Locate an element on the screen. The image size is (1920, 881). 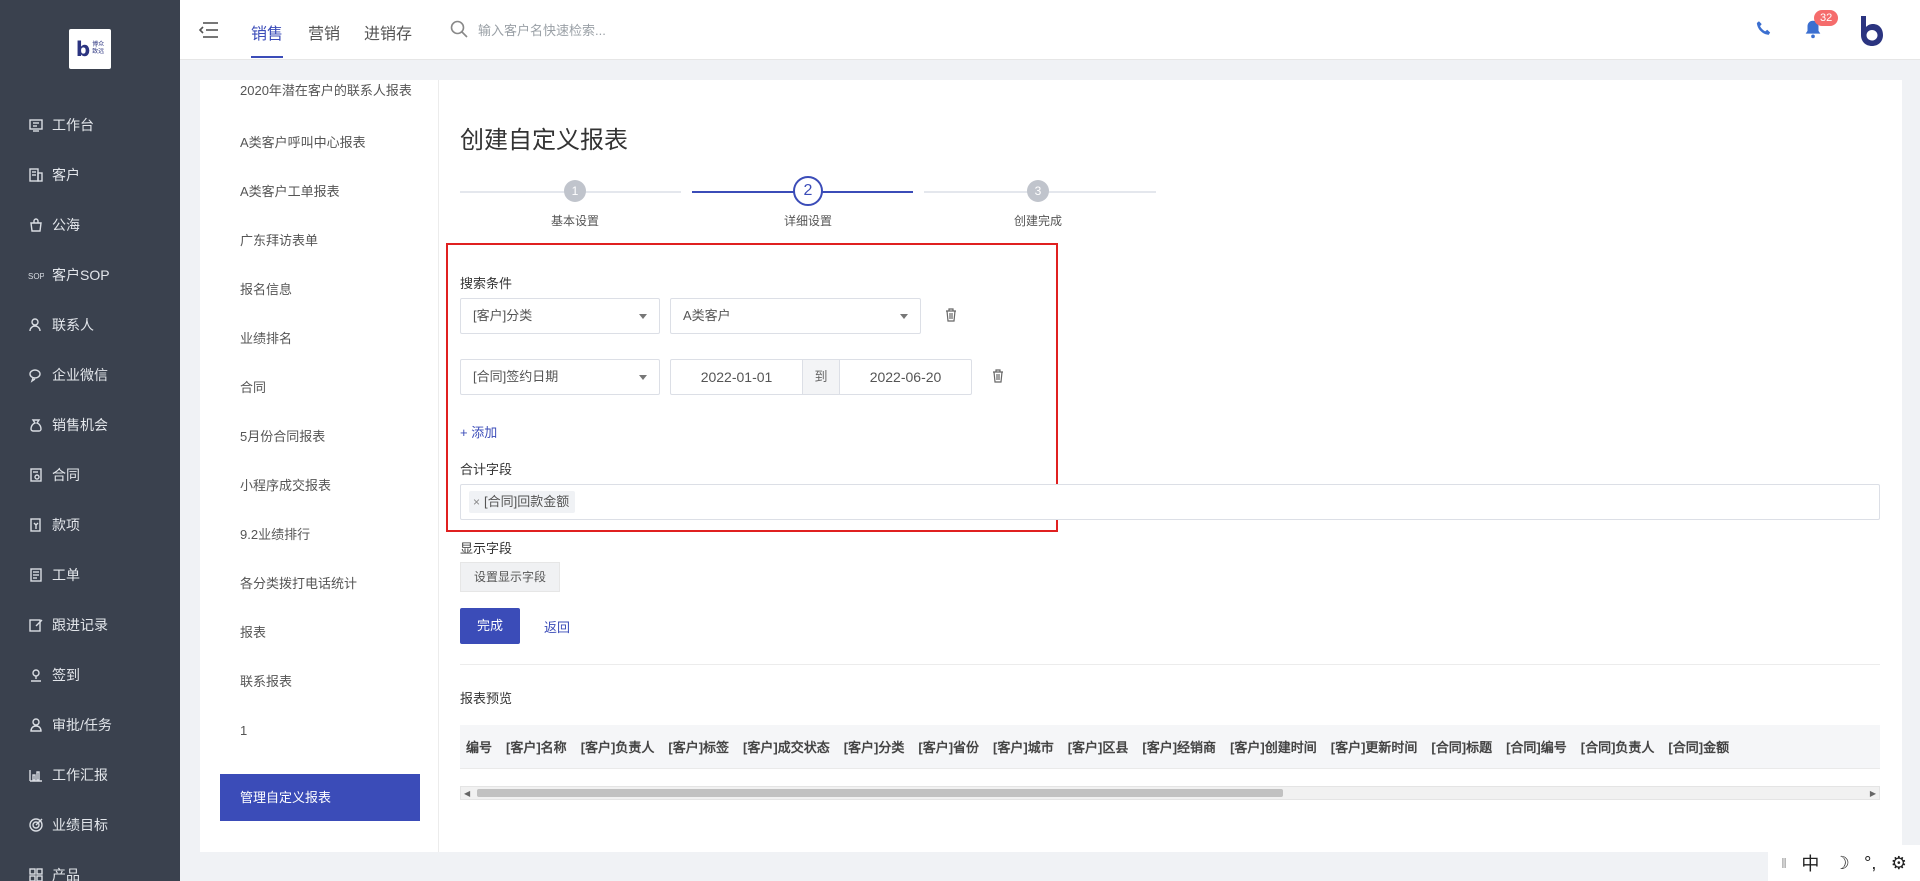
customer-search-input is located at coordinates (608, 30).